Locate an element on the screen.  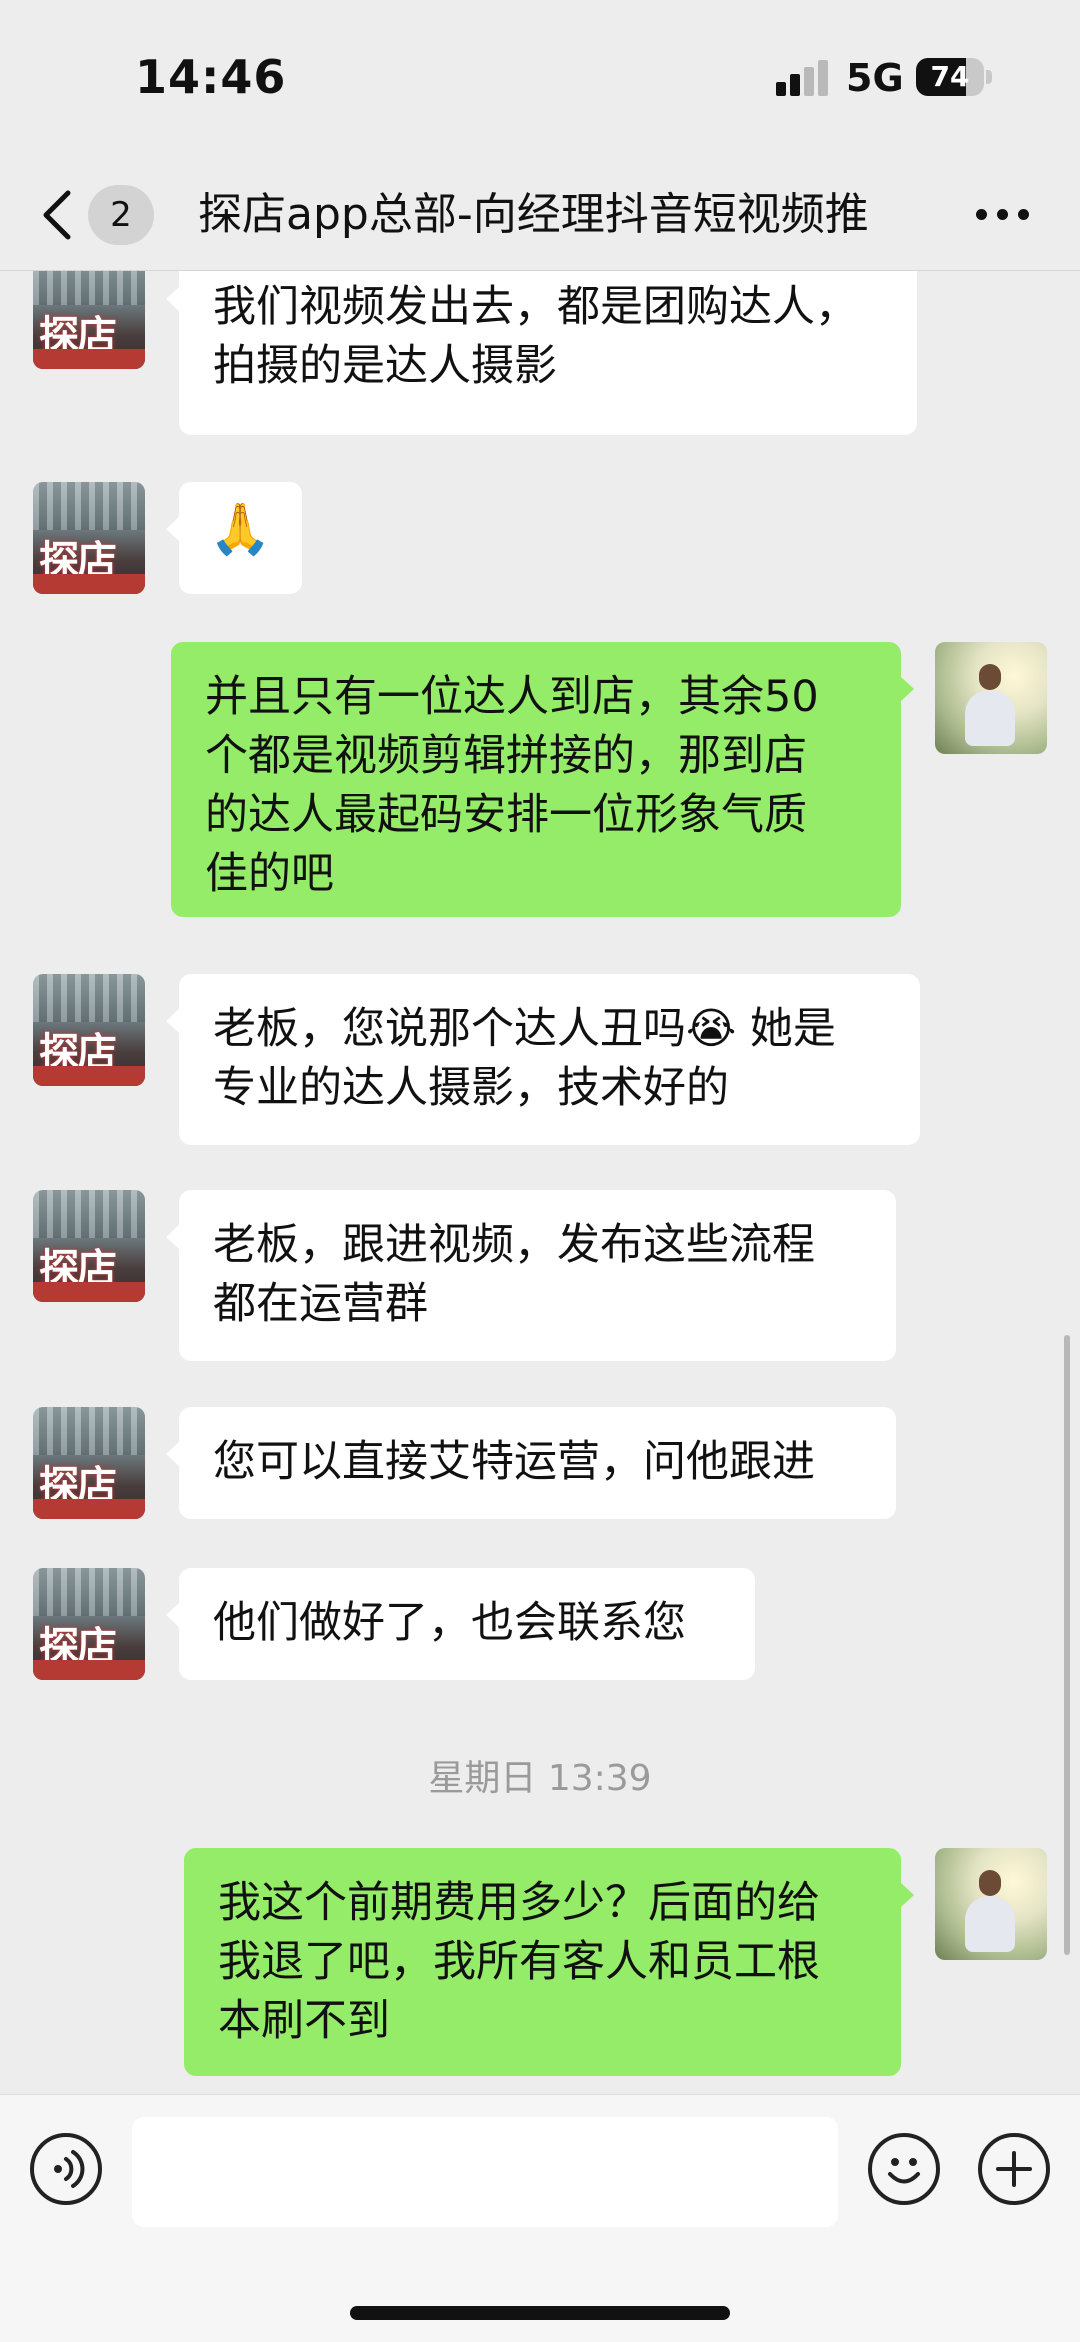
message-text: 他们做好了，也会联系您 is located at coordinates (449, 1623).